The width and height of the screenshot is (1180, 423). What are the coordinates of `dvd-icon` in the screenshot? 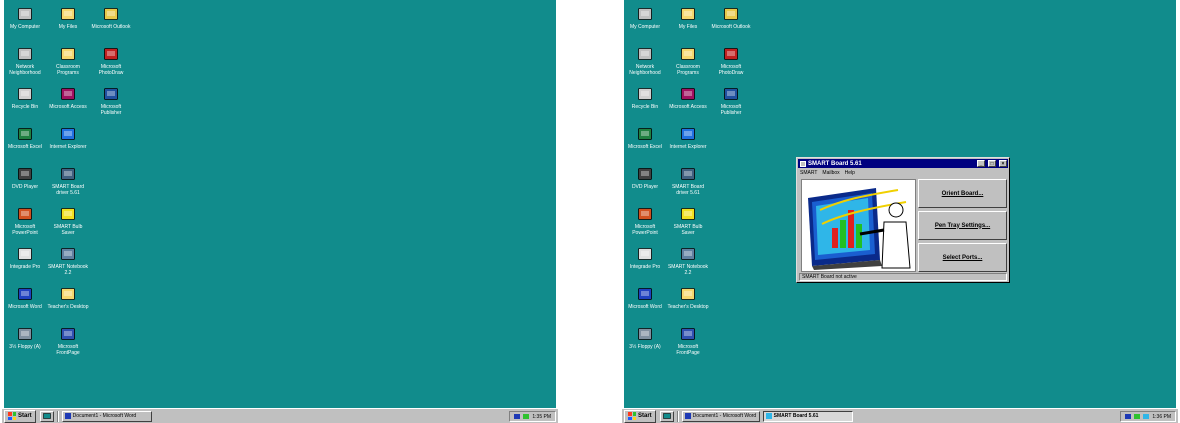 It's located at (645, 174).